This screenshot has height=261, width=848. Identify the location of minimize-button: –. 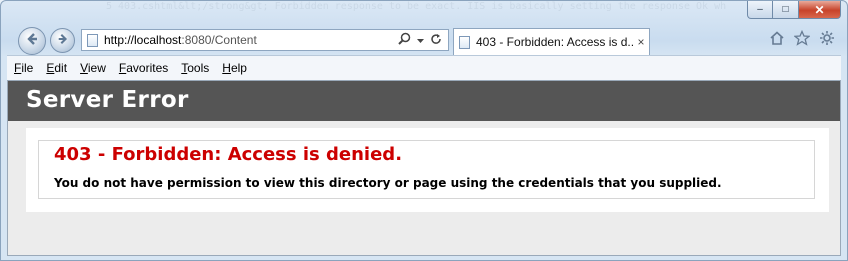
(760, 10).